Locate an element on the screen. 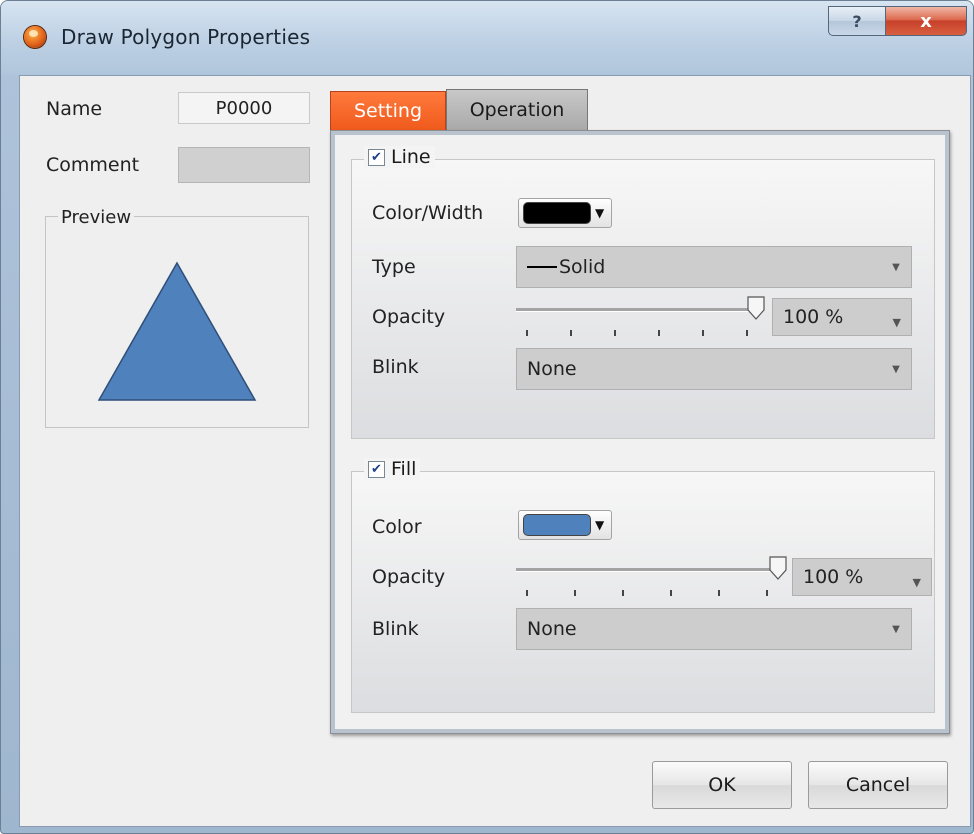  line-legend: ✔ Line is located at coordinates (399, 157).